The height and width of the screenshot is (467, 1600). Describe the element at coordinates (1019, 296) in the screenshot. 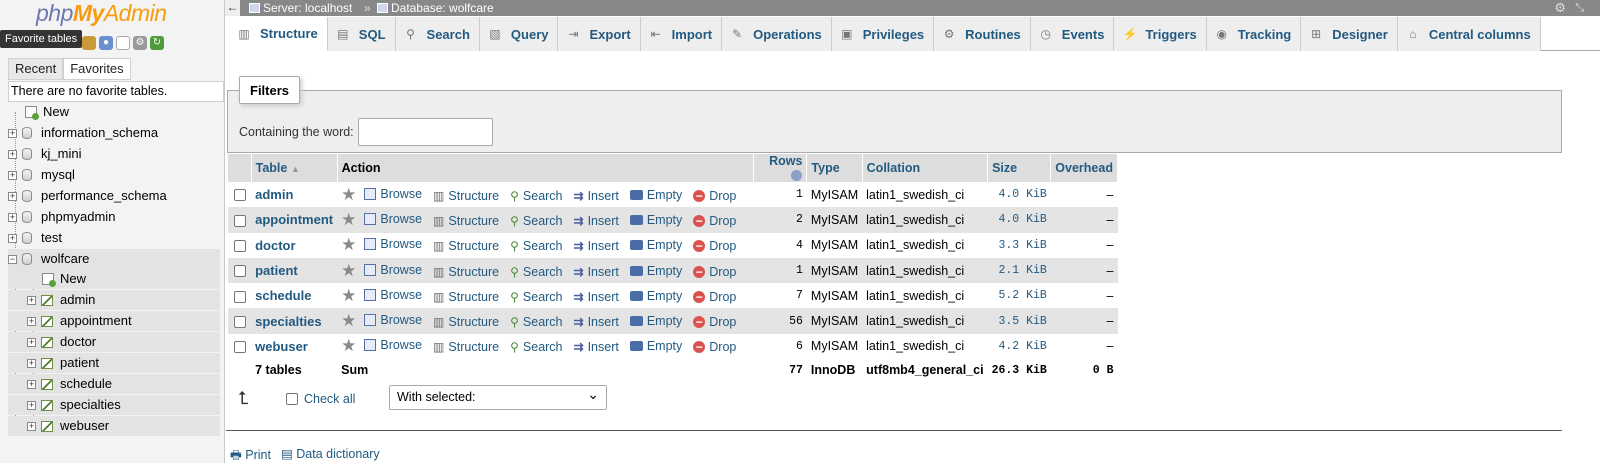

I see `size-link: 5.2 KiB` at that location.